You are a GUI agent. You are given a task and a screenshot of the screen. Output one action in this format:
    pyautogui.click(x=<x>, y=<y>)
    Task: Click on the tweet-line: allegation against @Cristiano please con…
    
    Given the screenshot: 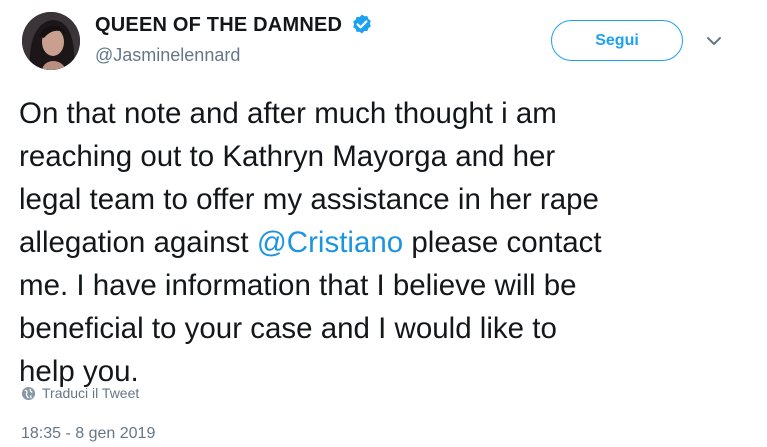 What is the action you would take?
    pyautogui.click(x=386, y=242)
    